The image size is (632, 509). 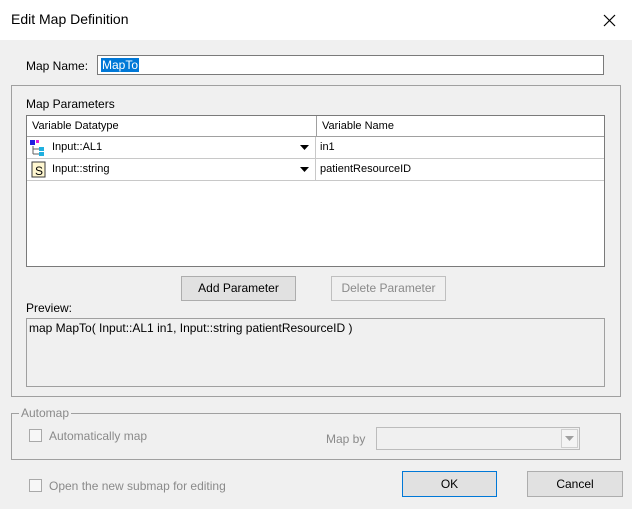 I want to click on column-header-variable-name: Variable Name, so click(x=460, y=126).